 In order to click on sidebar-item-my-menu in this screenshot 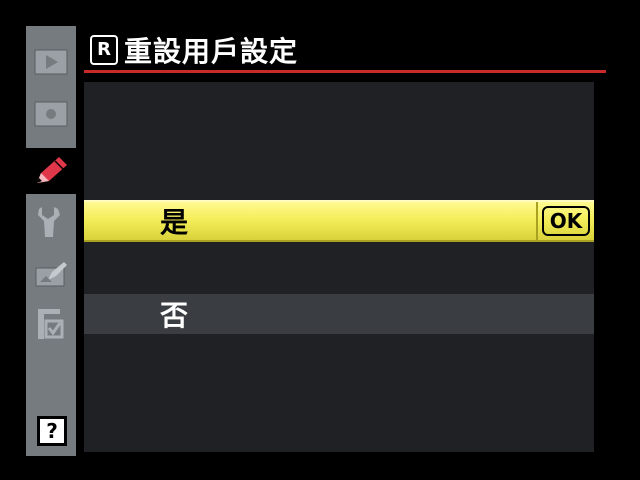, I will do `click(51, 324)`.